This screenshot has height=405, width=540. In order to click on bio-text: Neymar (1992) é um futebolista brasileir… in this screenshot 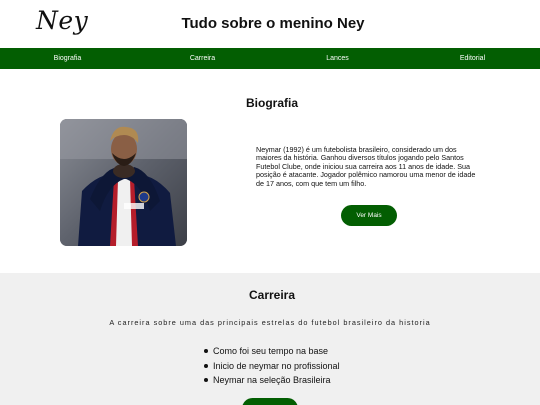, I will do `click(366, 166)`.